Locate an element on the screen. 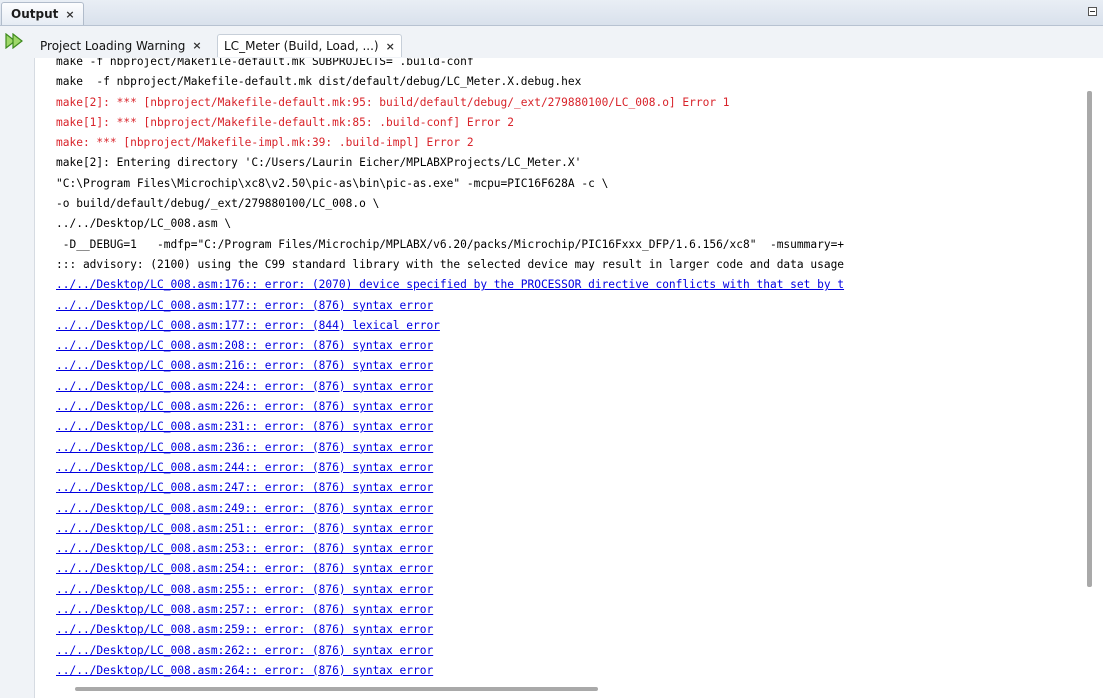  tab-project-loading-warning: Project Loading Warning × is located at coordinates (121, 45).